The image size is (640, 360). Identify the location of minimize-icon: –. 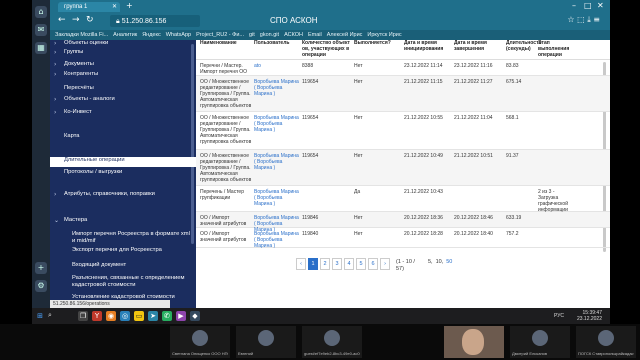
(574, 5).